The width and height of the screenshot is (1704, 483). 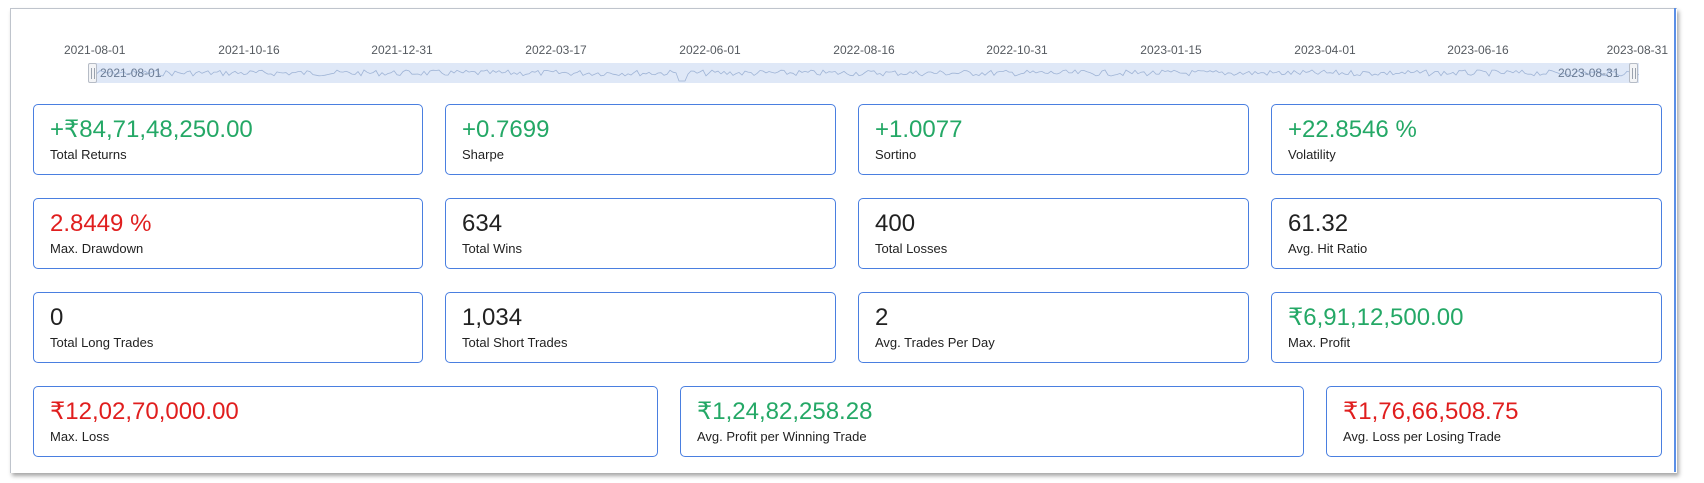 What do you see at coordinates (1171, 50) in the screenshot?
I see `axis-tick: 2023-01-15` at bounding box center [1171, 50].